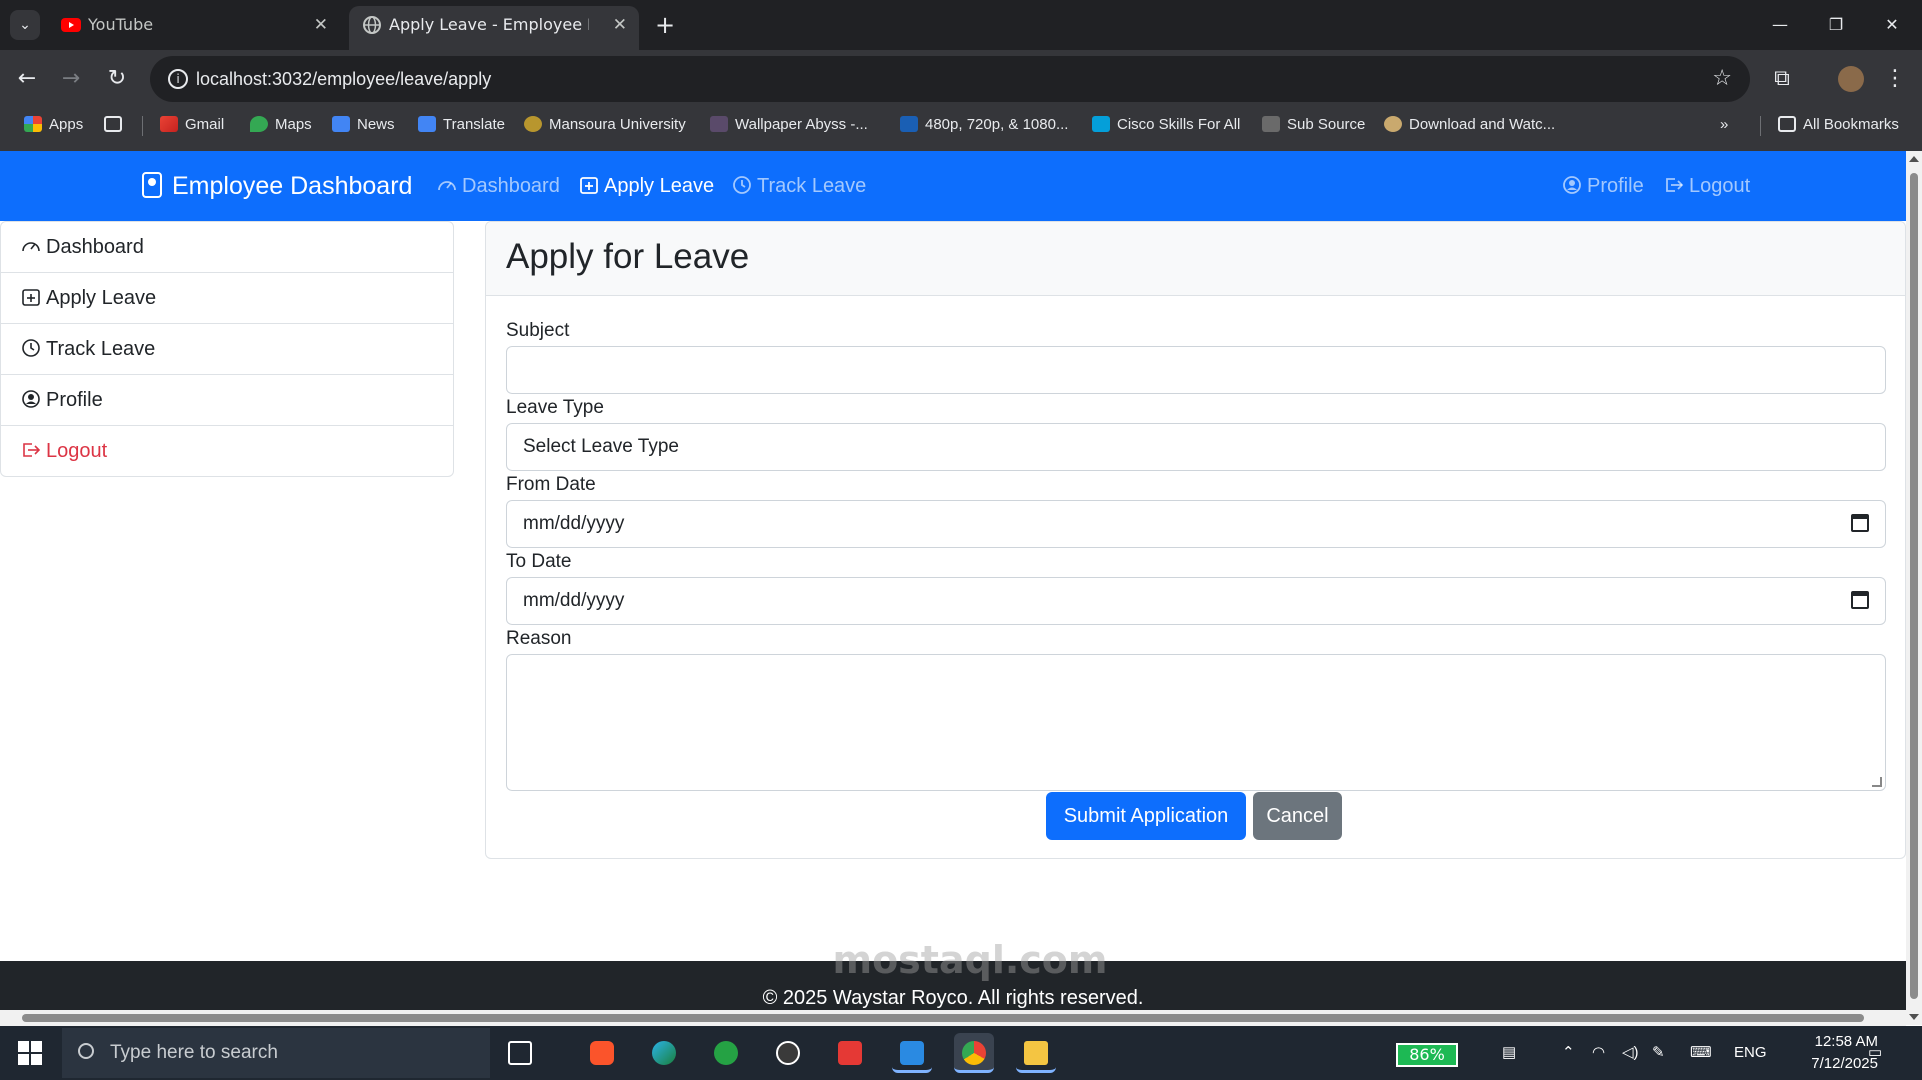 This screenshot has height=1080, width=1922. Describe the element at coordinates (1630, 1053) in the screenshot. I see `volume-icon: ◁)` at that location.